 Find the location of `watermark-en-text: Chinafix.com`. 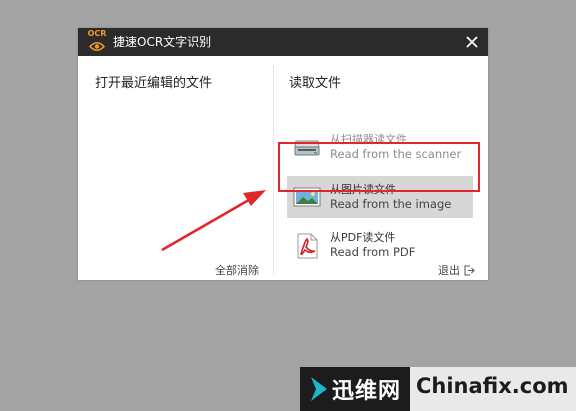

watermark-en-text: Chinafix.com is located at coordinates (492, 386).